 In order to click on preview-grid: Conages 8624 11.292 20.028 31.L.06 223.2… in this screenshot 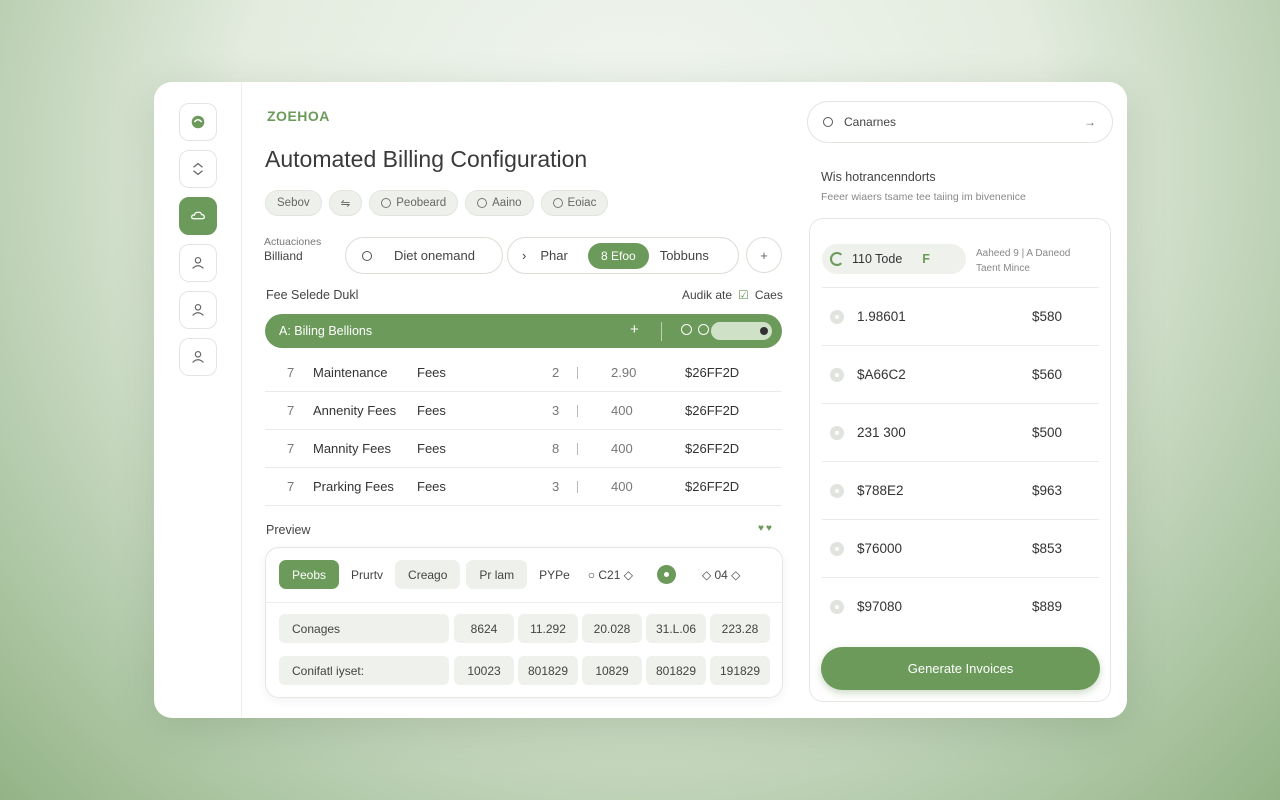, I will do `click(524, 656)`.